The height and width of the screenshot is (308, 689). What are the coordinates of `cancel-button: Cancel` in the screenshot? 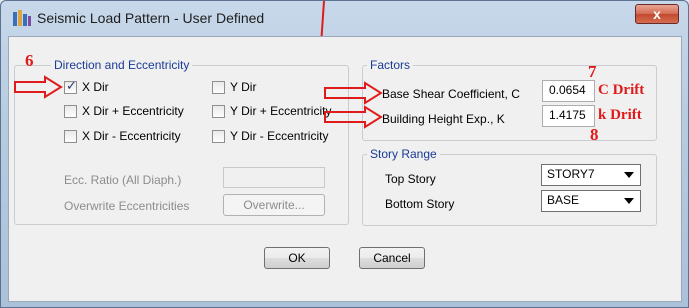 It's located at (392, 258).